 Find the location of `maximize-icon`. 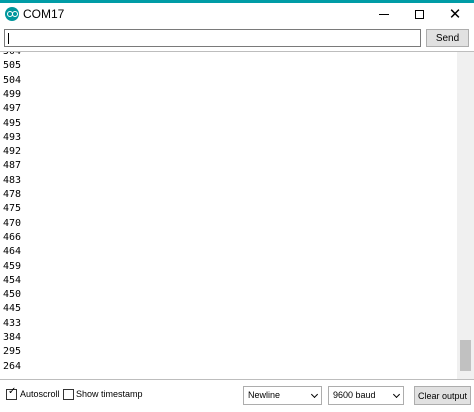

maximize-icon is located at coordinates (419, 14).